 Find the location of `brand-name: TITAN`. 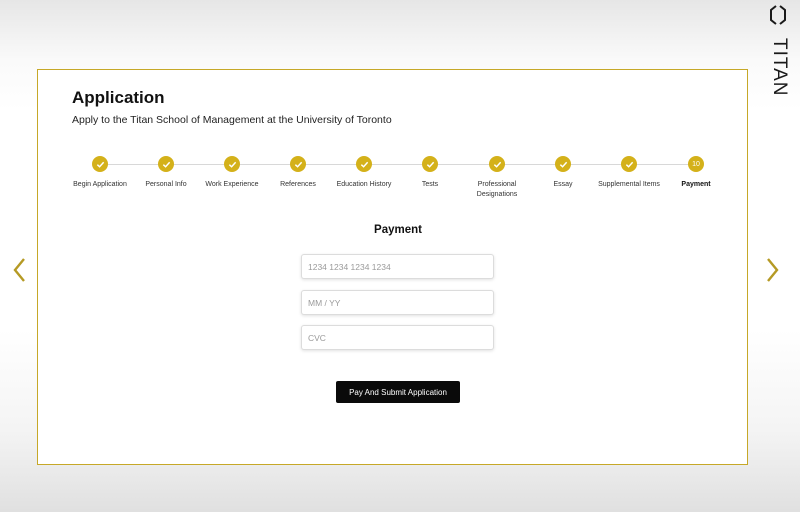

brand-name: TITAN is located at coordinates (779, 67).